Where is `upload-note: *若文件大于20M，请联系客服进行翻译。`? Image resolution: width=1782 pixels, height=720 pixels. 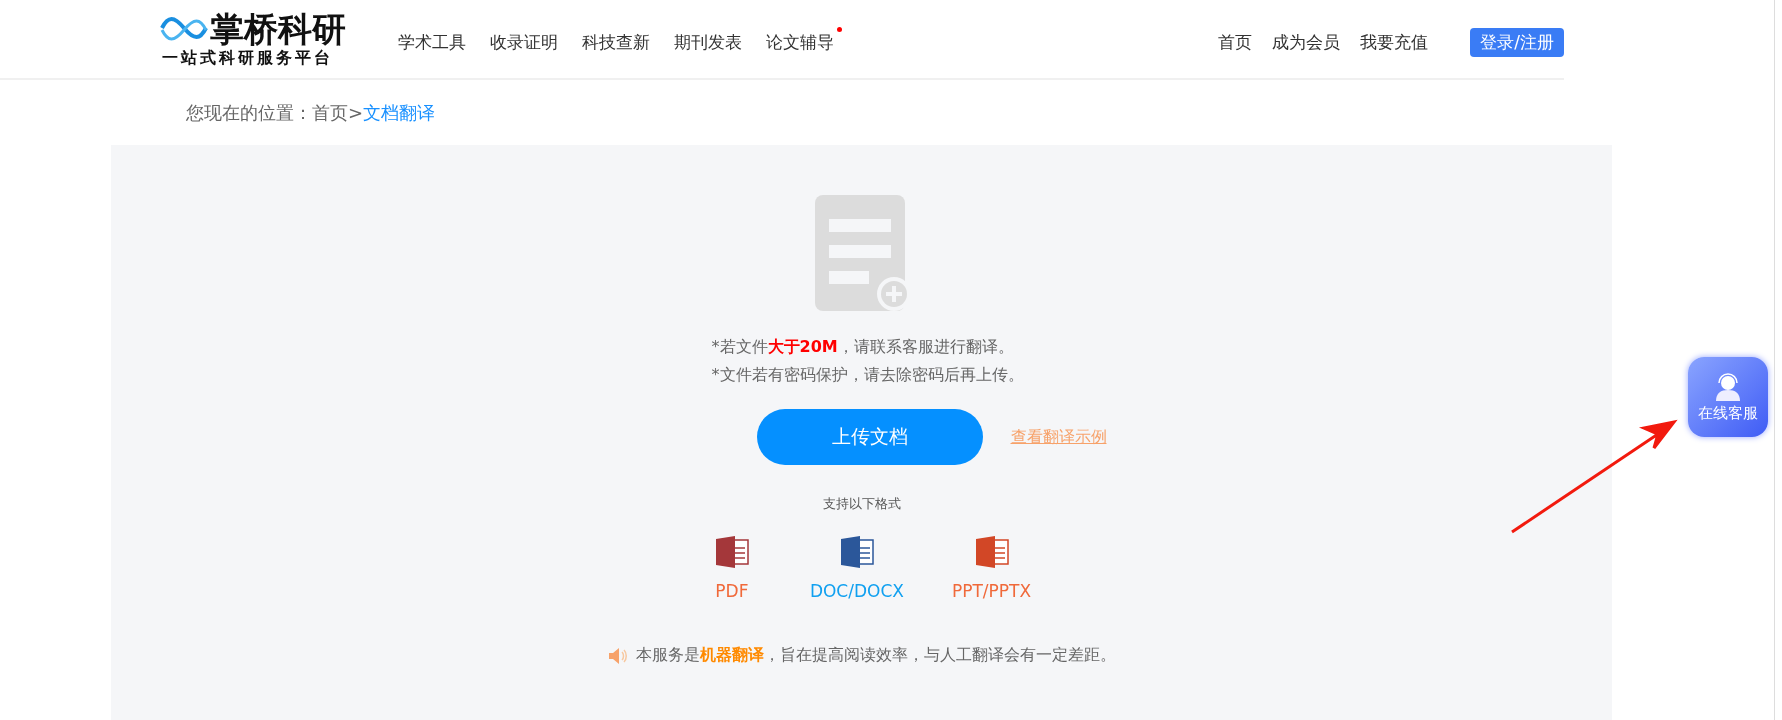 upload-note: *若文件大于20M，请联系客服进行翻译。 is located at coordinates (863, 347).